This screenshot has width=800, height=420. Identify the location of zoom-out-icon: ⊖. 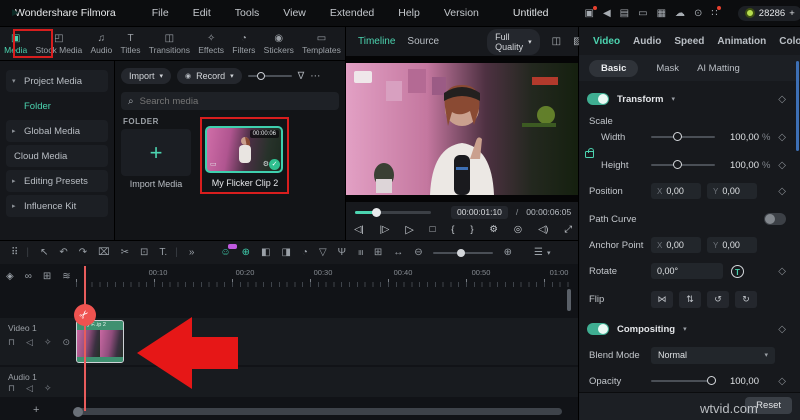
(418, 252).